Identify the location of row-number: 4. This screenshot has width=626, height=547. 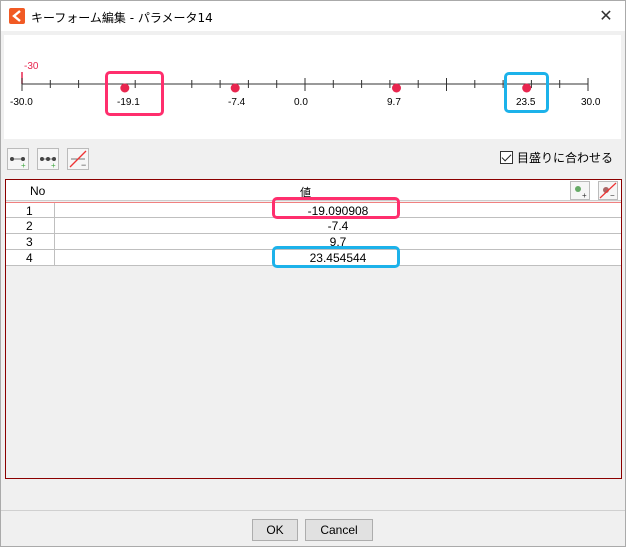
(29, 258).